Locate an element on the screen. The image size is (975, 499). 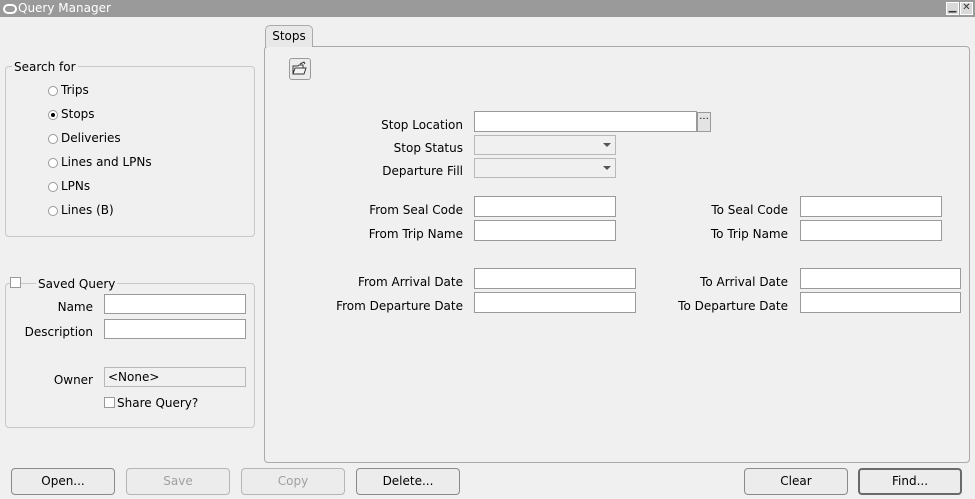
stop-location-lov-button: ··· is located at coordinates (704, 122).